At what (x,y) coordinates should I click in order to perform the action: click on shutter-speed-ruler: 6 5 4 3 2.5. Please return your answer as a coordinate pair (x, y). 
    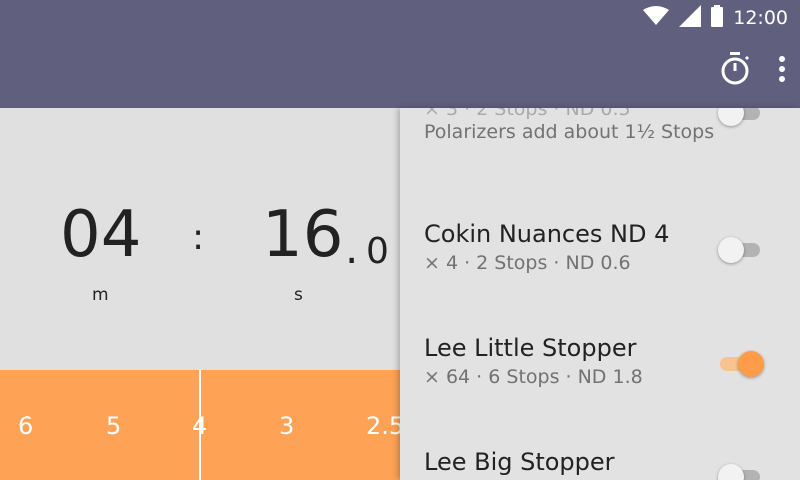
    Looking at the image, I should click on (202, 425).